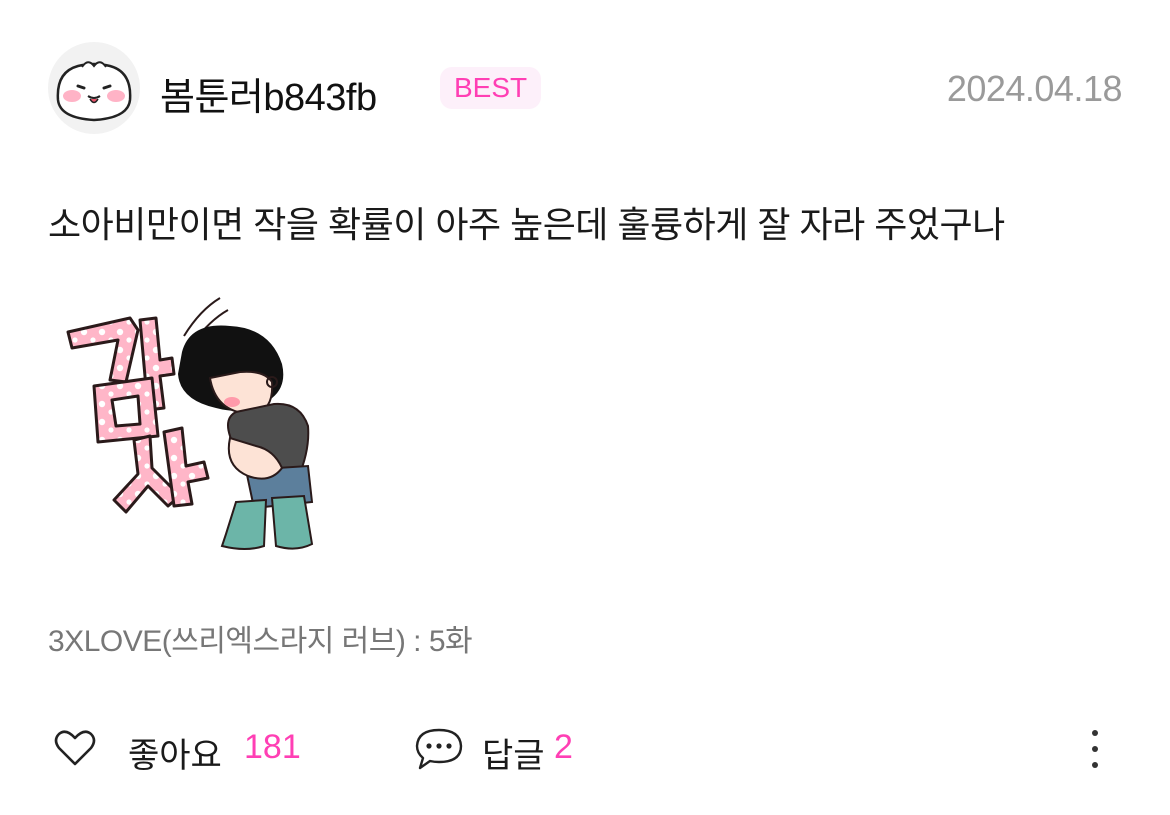  I want to click on reply-label: 답글, so click(513, 752).